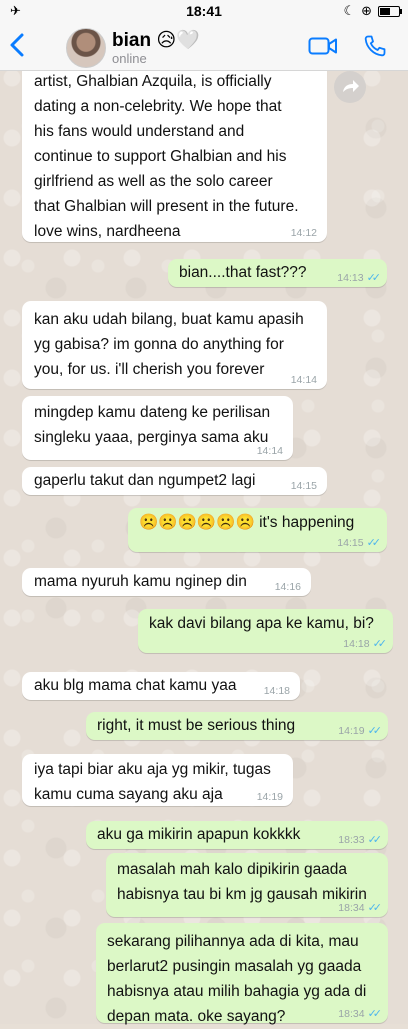 The height and width of the screenshot is (1029, 408). Describe the element at coordinates (199, 834) in the screenshot. I see `message-text: aku ga mikirin apapun kokkkk` at that location.